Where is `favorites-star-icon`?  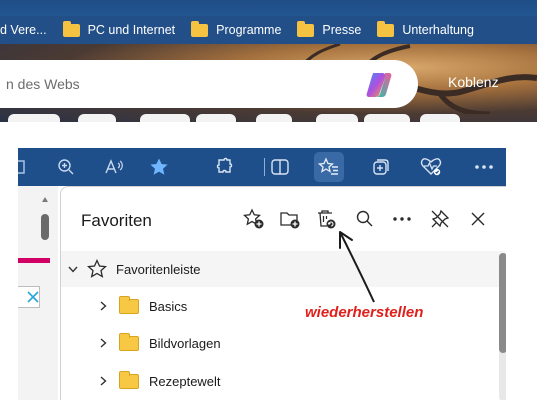
favorites-star-icon is located at coordinates (159, 167).